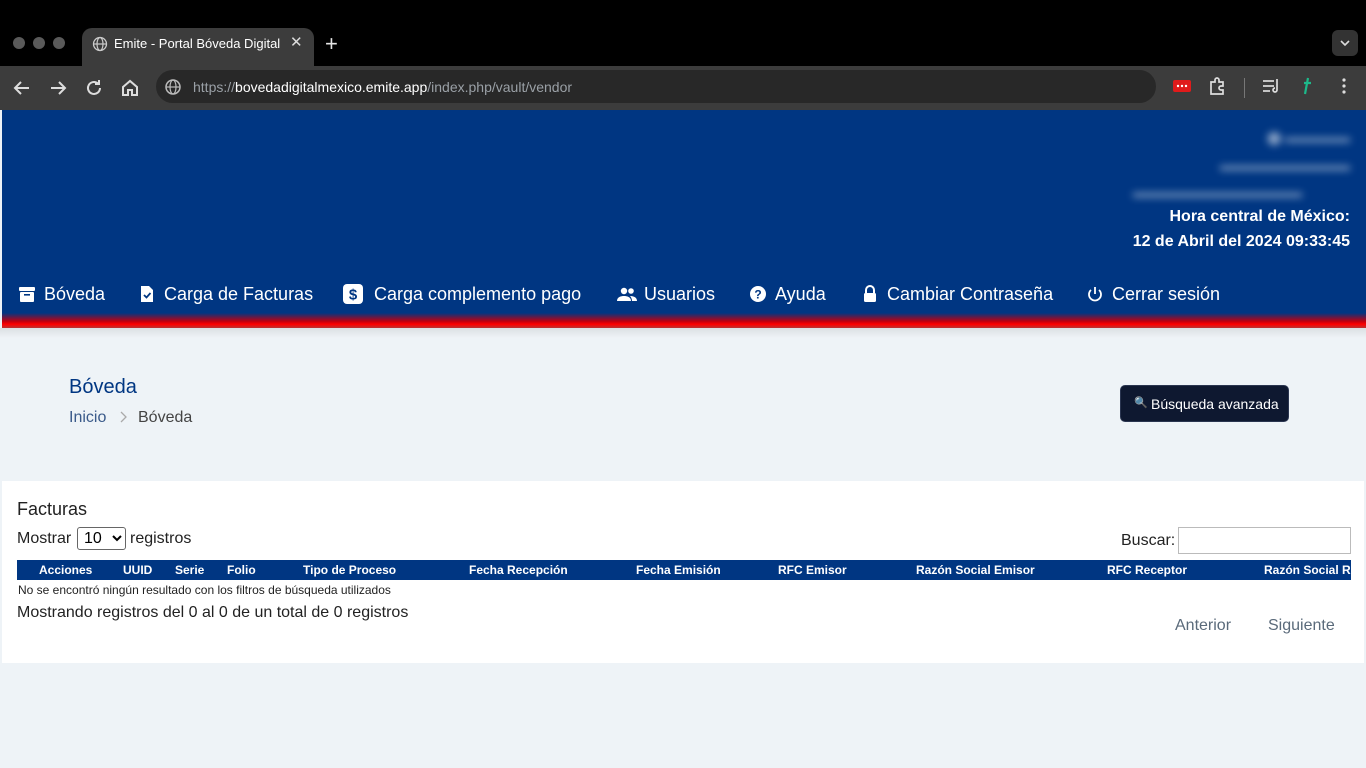 The width and height of the screenshot is (1366, 768). I want to click on help-icon: ?, so click(758, 294).